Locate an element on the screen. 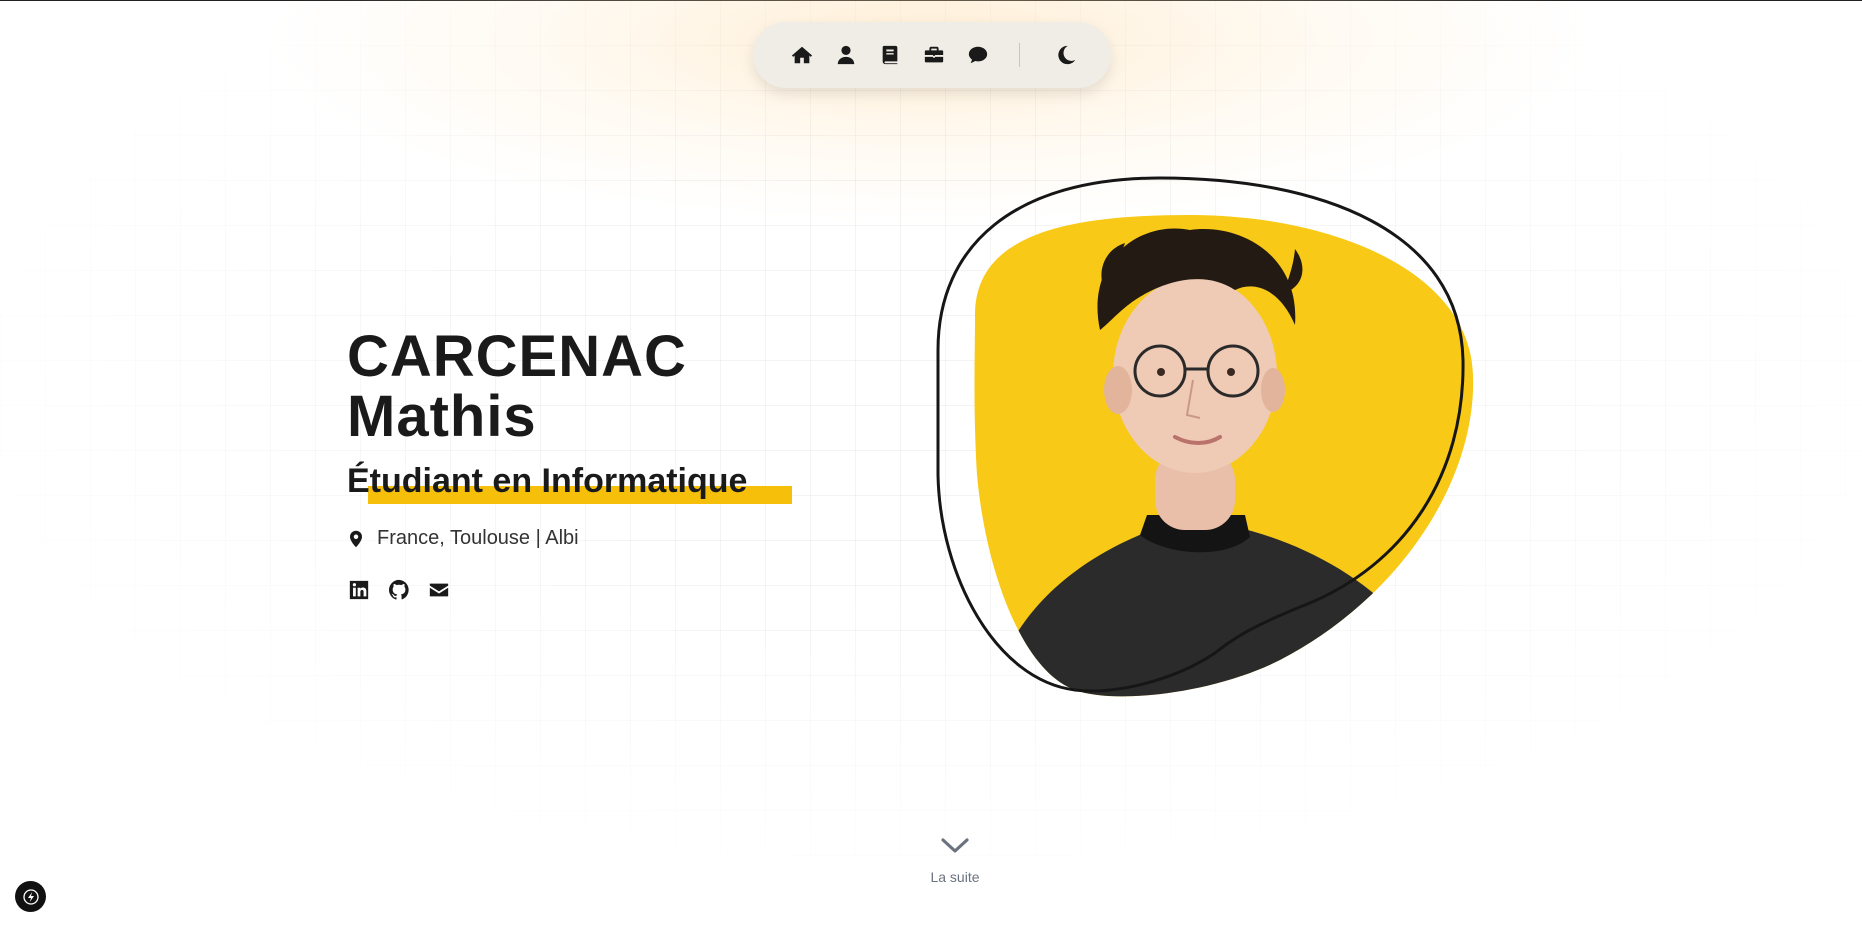 This screenshot has height=925, width=1862. home-icon is located at coordinates (802, 55).